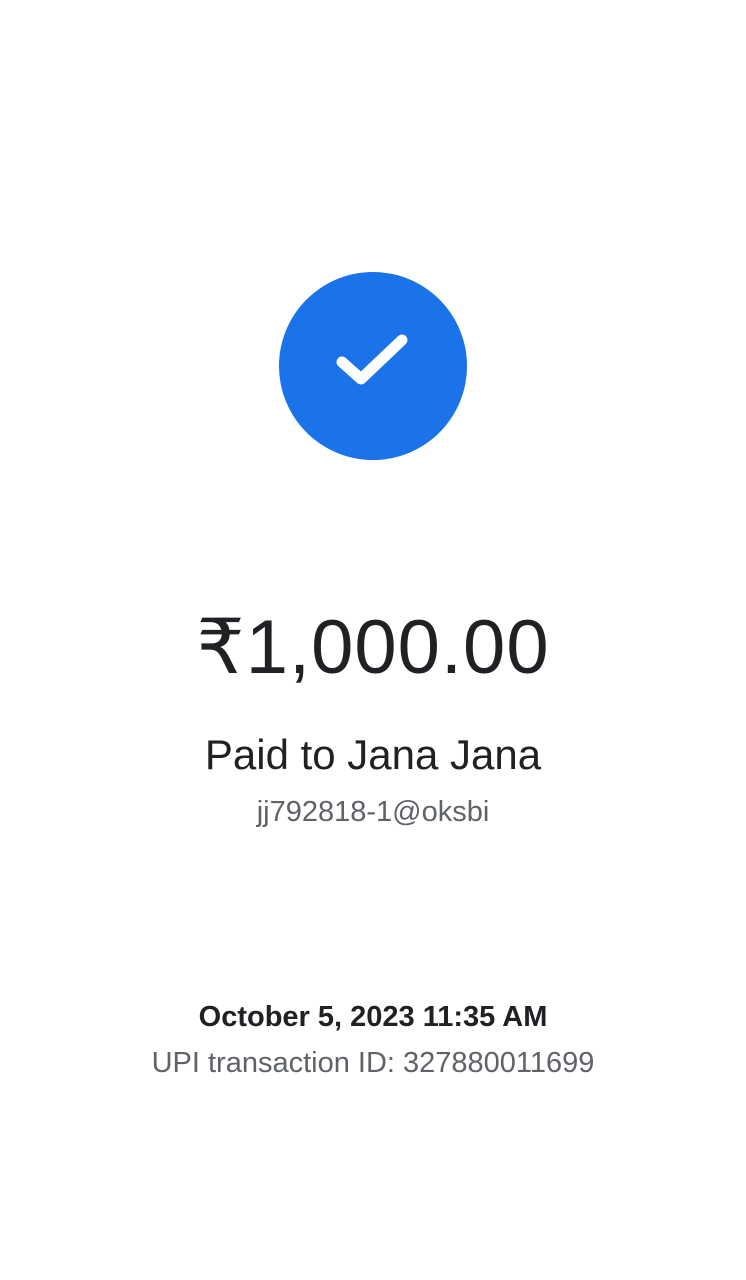  I want to click on success-badge, so click(373, 366).